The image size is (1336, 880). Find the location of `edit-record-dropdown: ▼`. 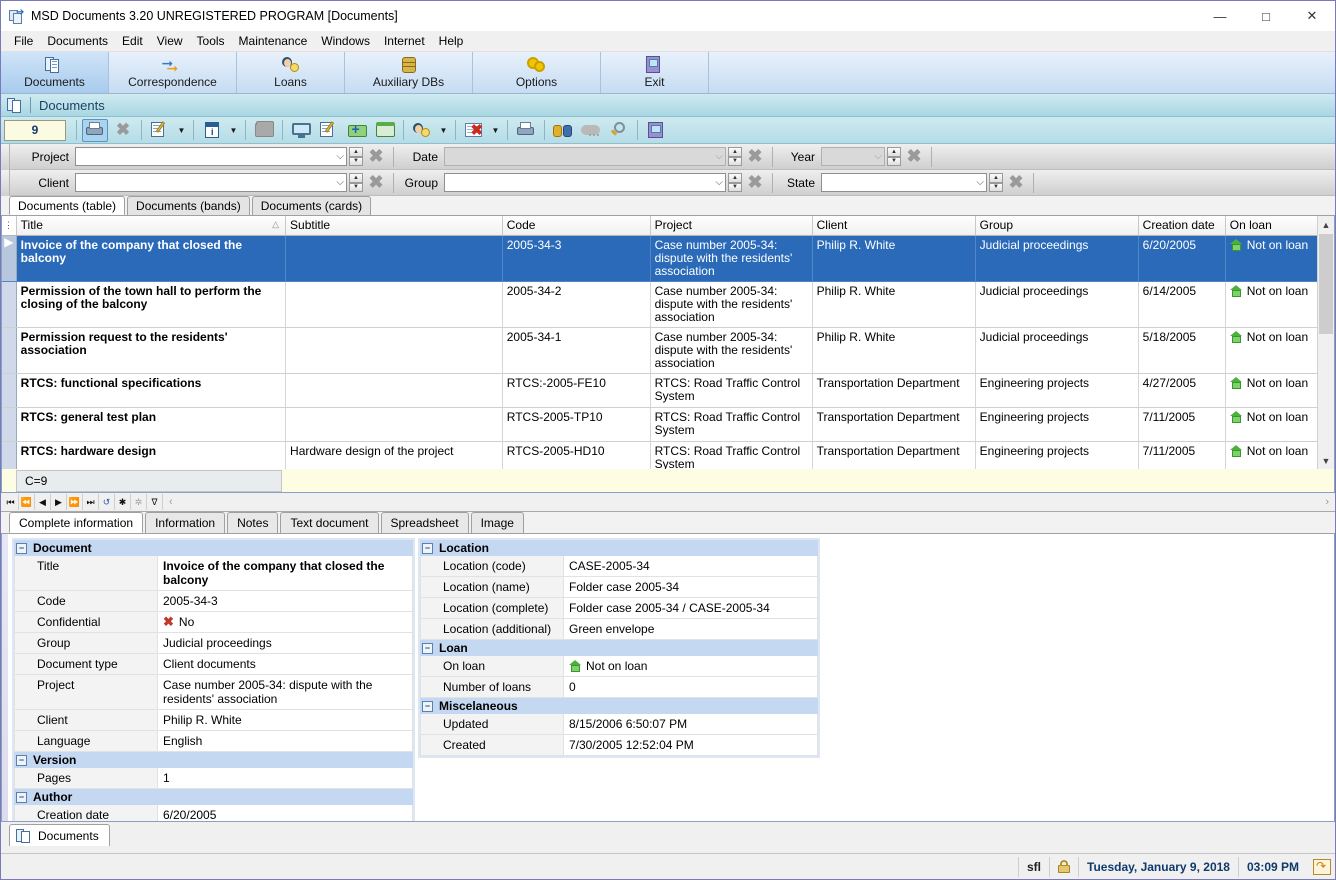

edit-record-dropdown: ▼ is located at coordinates (181, 130).